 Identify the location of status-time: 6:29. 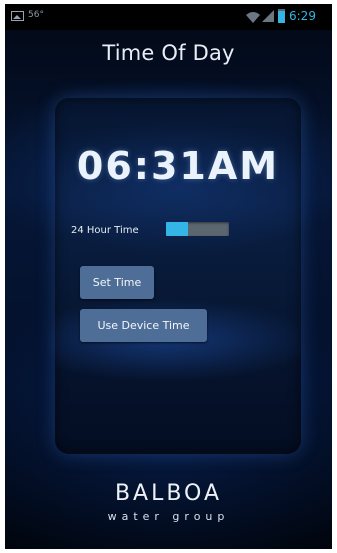
(302, 16).